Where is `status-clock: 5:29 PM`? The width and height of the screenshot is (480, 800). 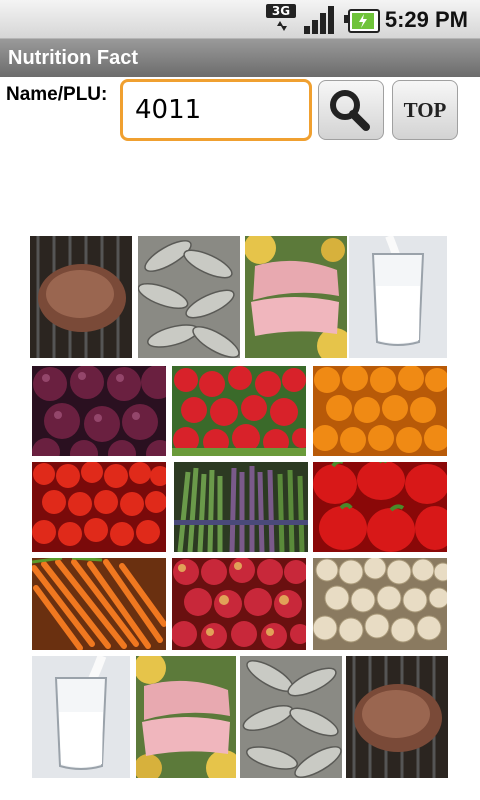 status-clock: 5:29 PM is located at coordinates (426, 19).